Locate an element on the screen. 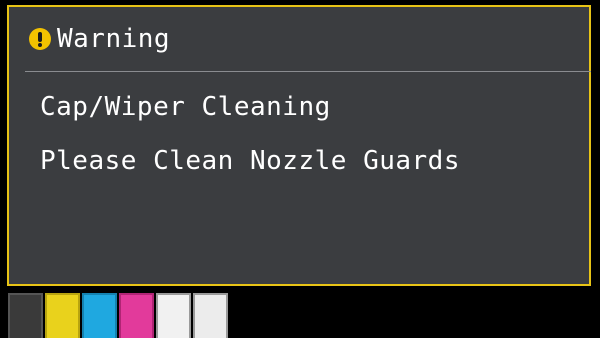 The height and width of the screenshot is (338, 600). header-divider is located at coordinates (308, 71).